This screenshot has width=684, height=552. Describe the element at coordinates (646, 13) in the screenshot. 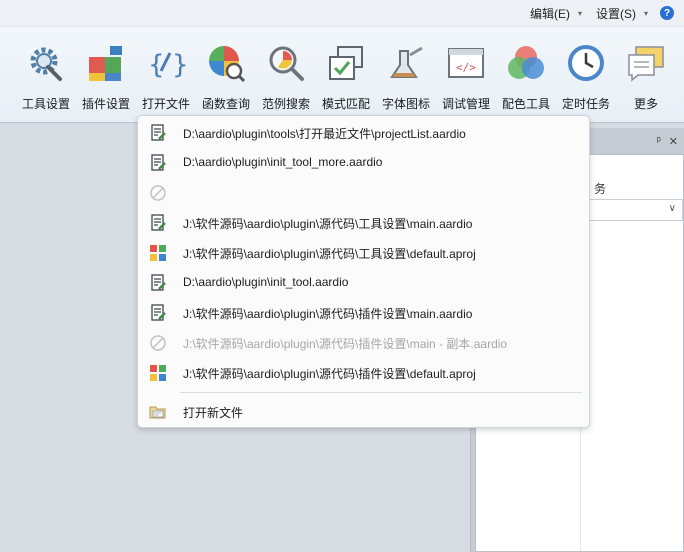

I see `settings-menu-caret-icon: ▾` at that location.